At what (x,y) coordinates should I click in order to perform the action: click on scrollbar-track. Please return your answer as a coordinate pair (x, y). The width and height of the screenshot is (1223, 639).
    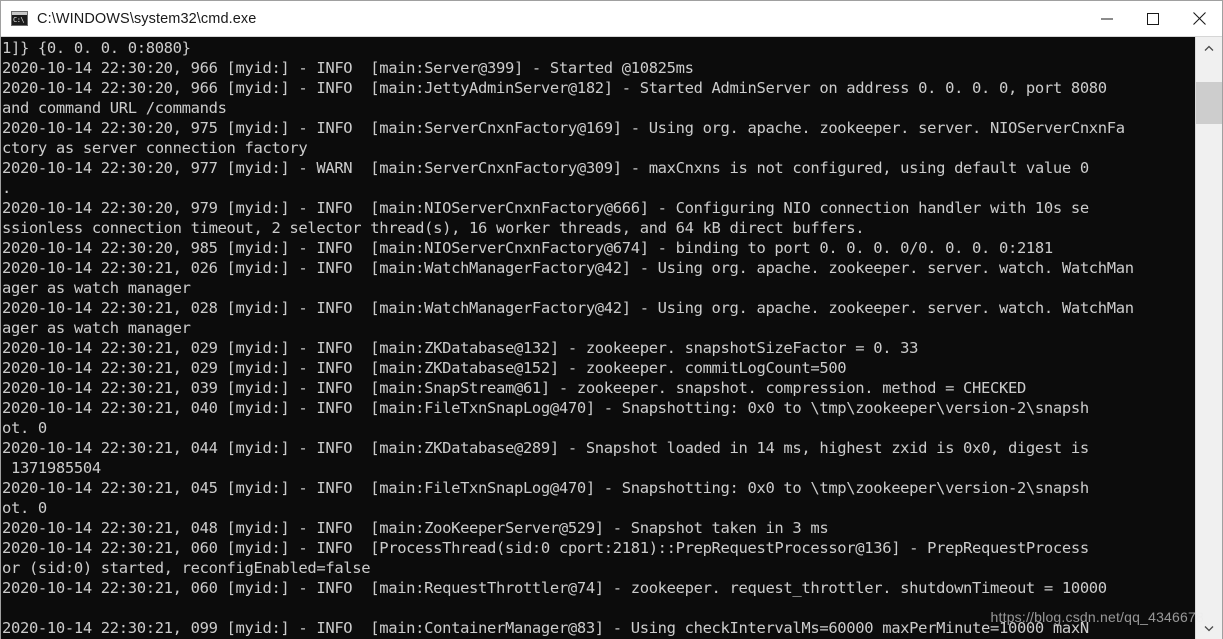
    Looking at the image, I should click on (1209, 338).